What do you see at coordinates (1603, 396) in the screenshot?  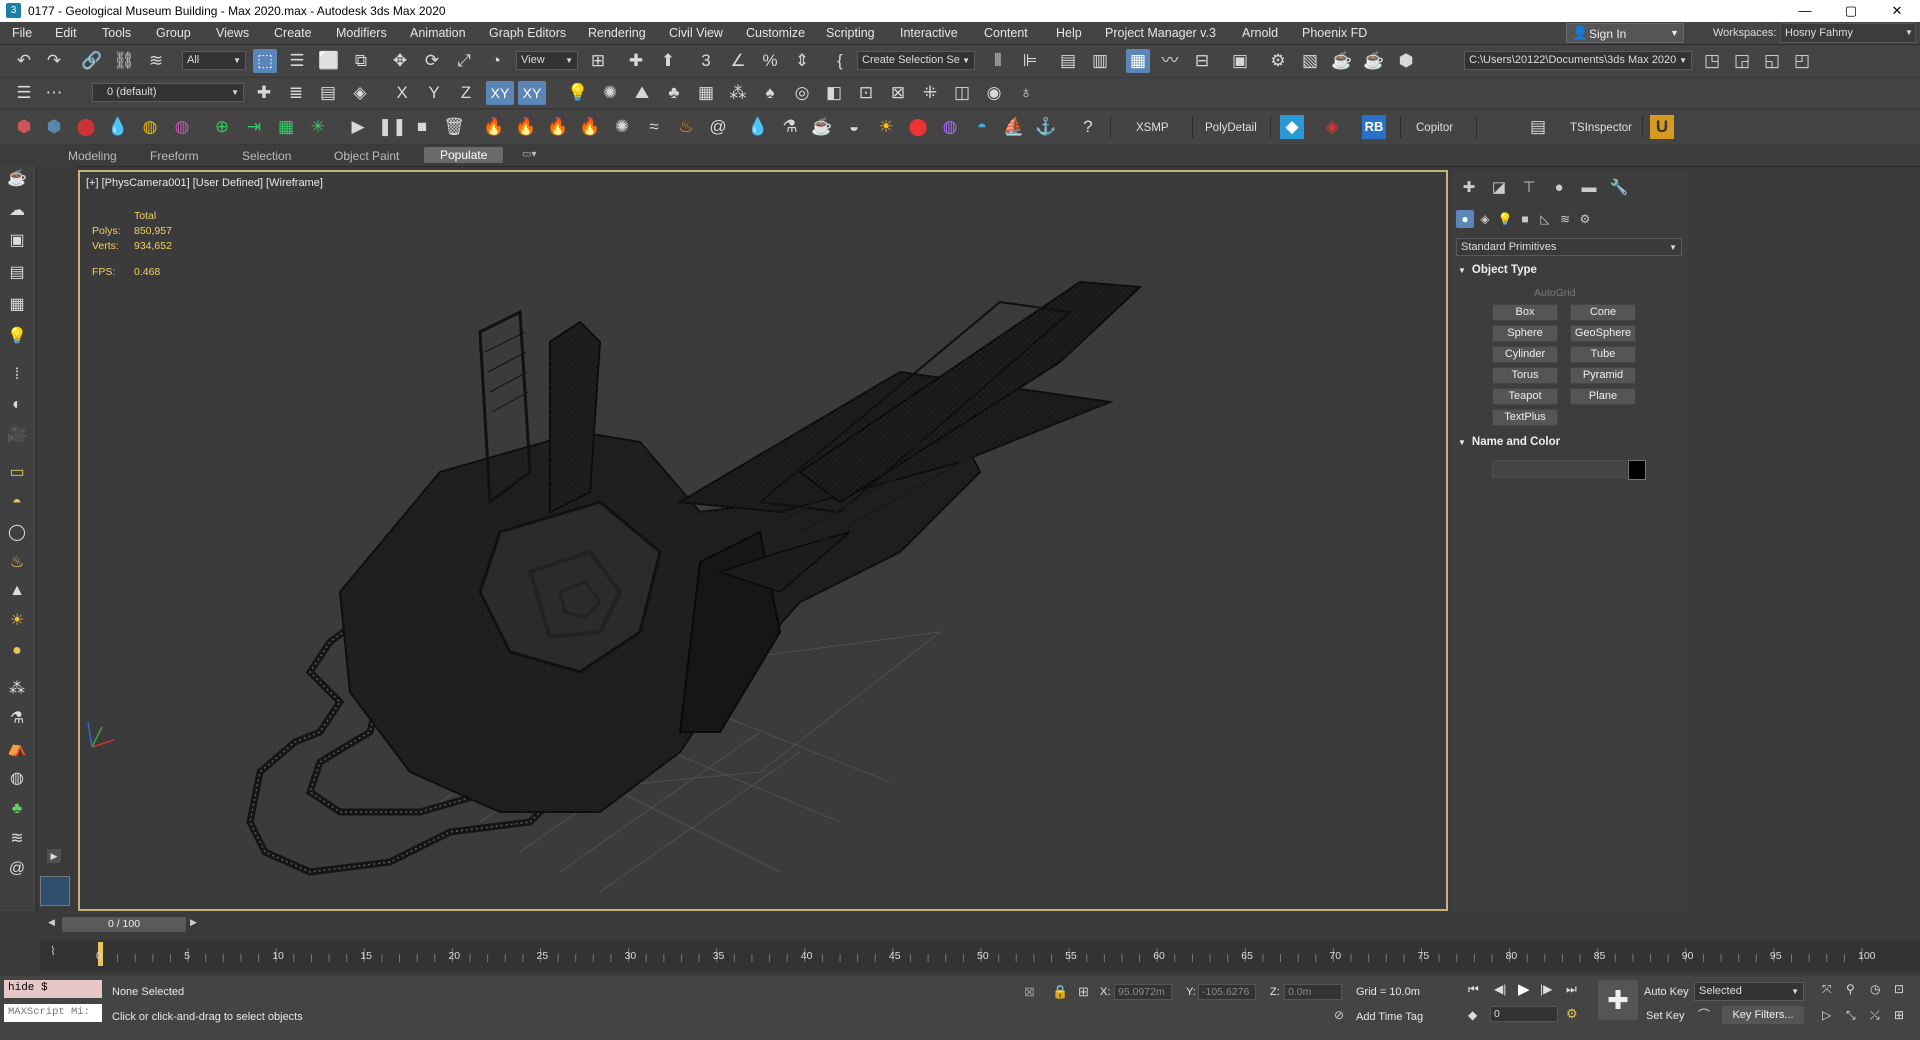 I see `plane-button: Plane` at bounding box center [1603, 396].